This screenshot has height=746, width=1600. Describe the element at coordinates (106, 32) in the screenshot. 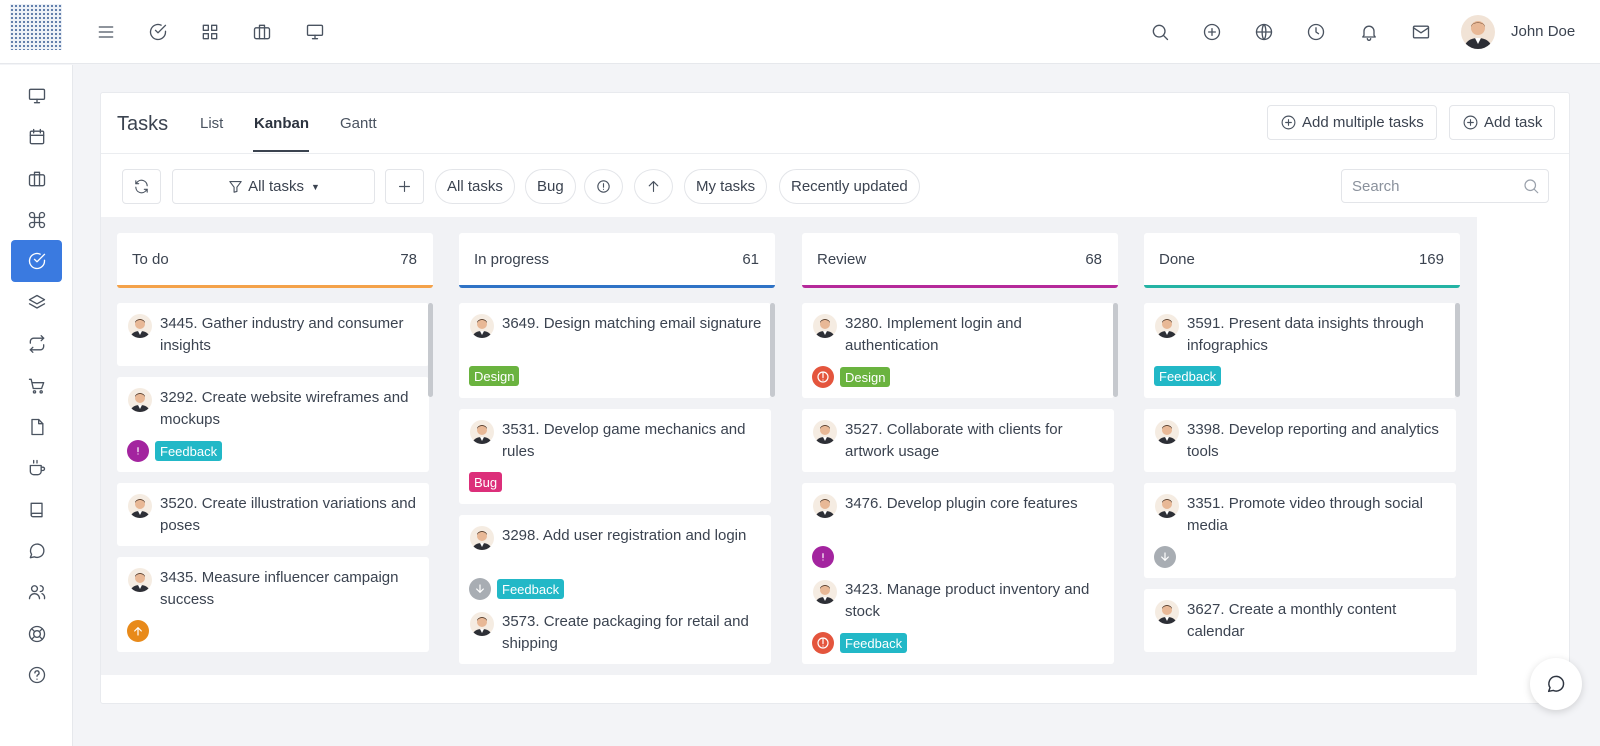

I see `menu-icon` at that location.